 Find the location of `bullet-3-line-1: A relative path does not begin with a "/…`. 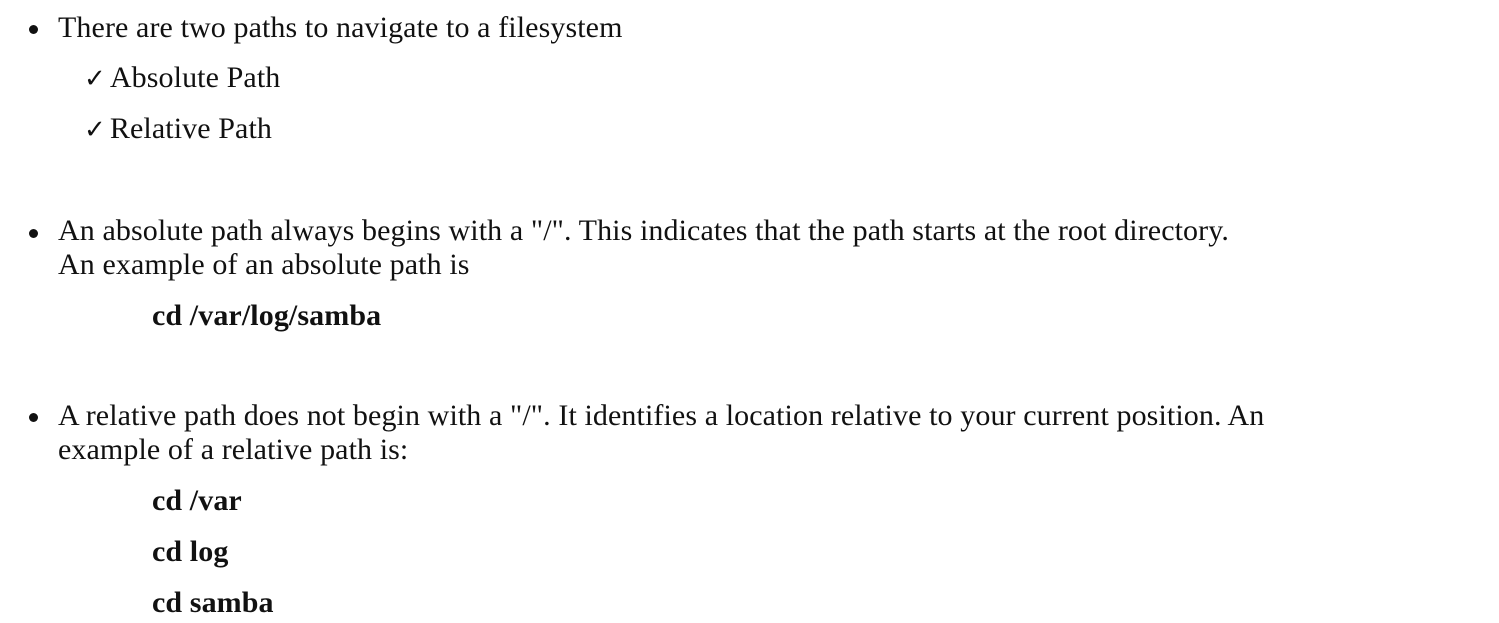

bullet-3-line-1: A relative path does not begin with a "/… is located at coordinates (661, 415).